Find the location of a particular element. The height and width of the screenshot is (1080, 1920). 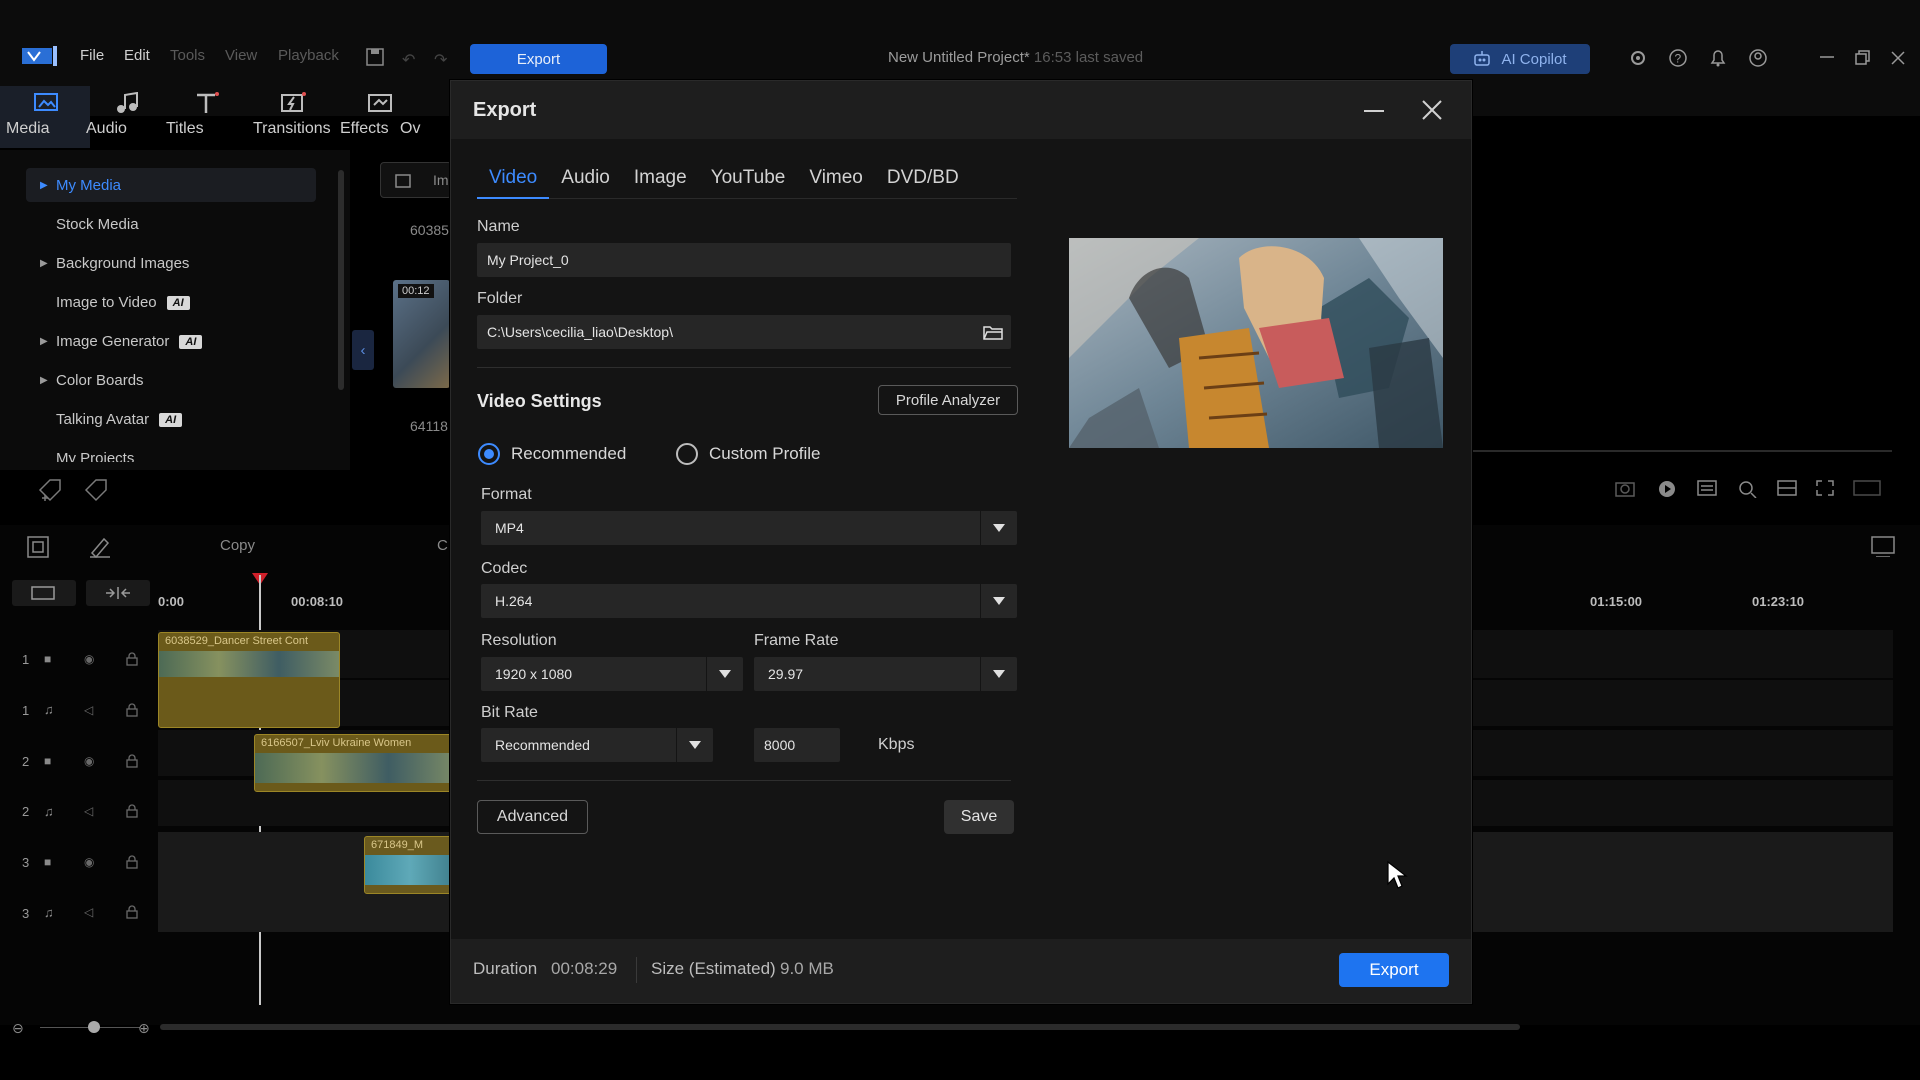

window-close-icon is located at coordinates (1898, 58).